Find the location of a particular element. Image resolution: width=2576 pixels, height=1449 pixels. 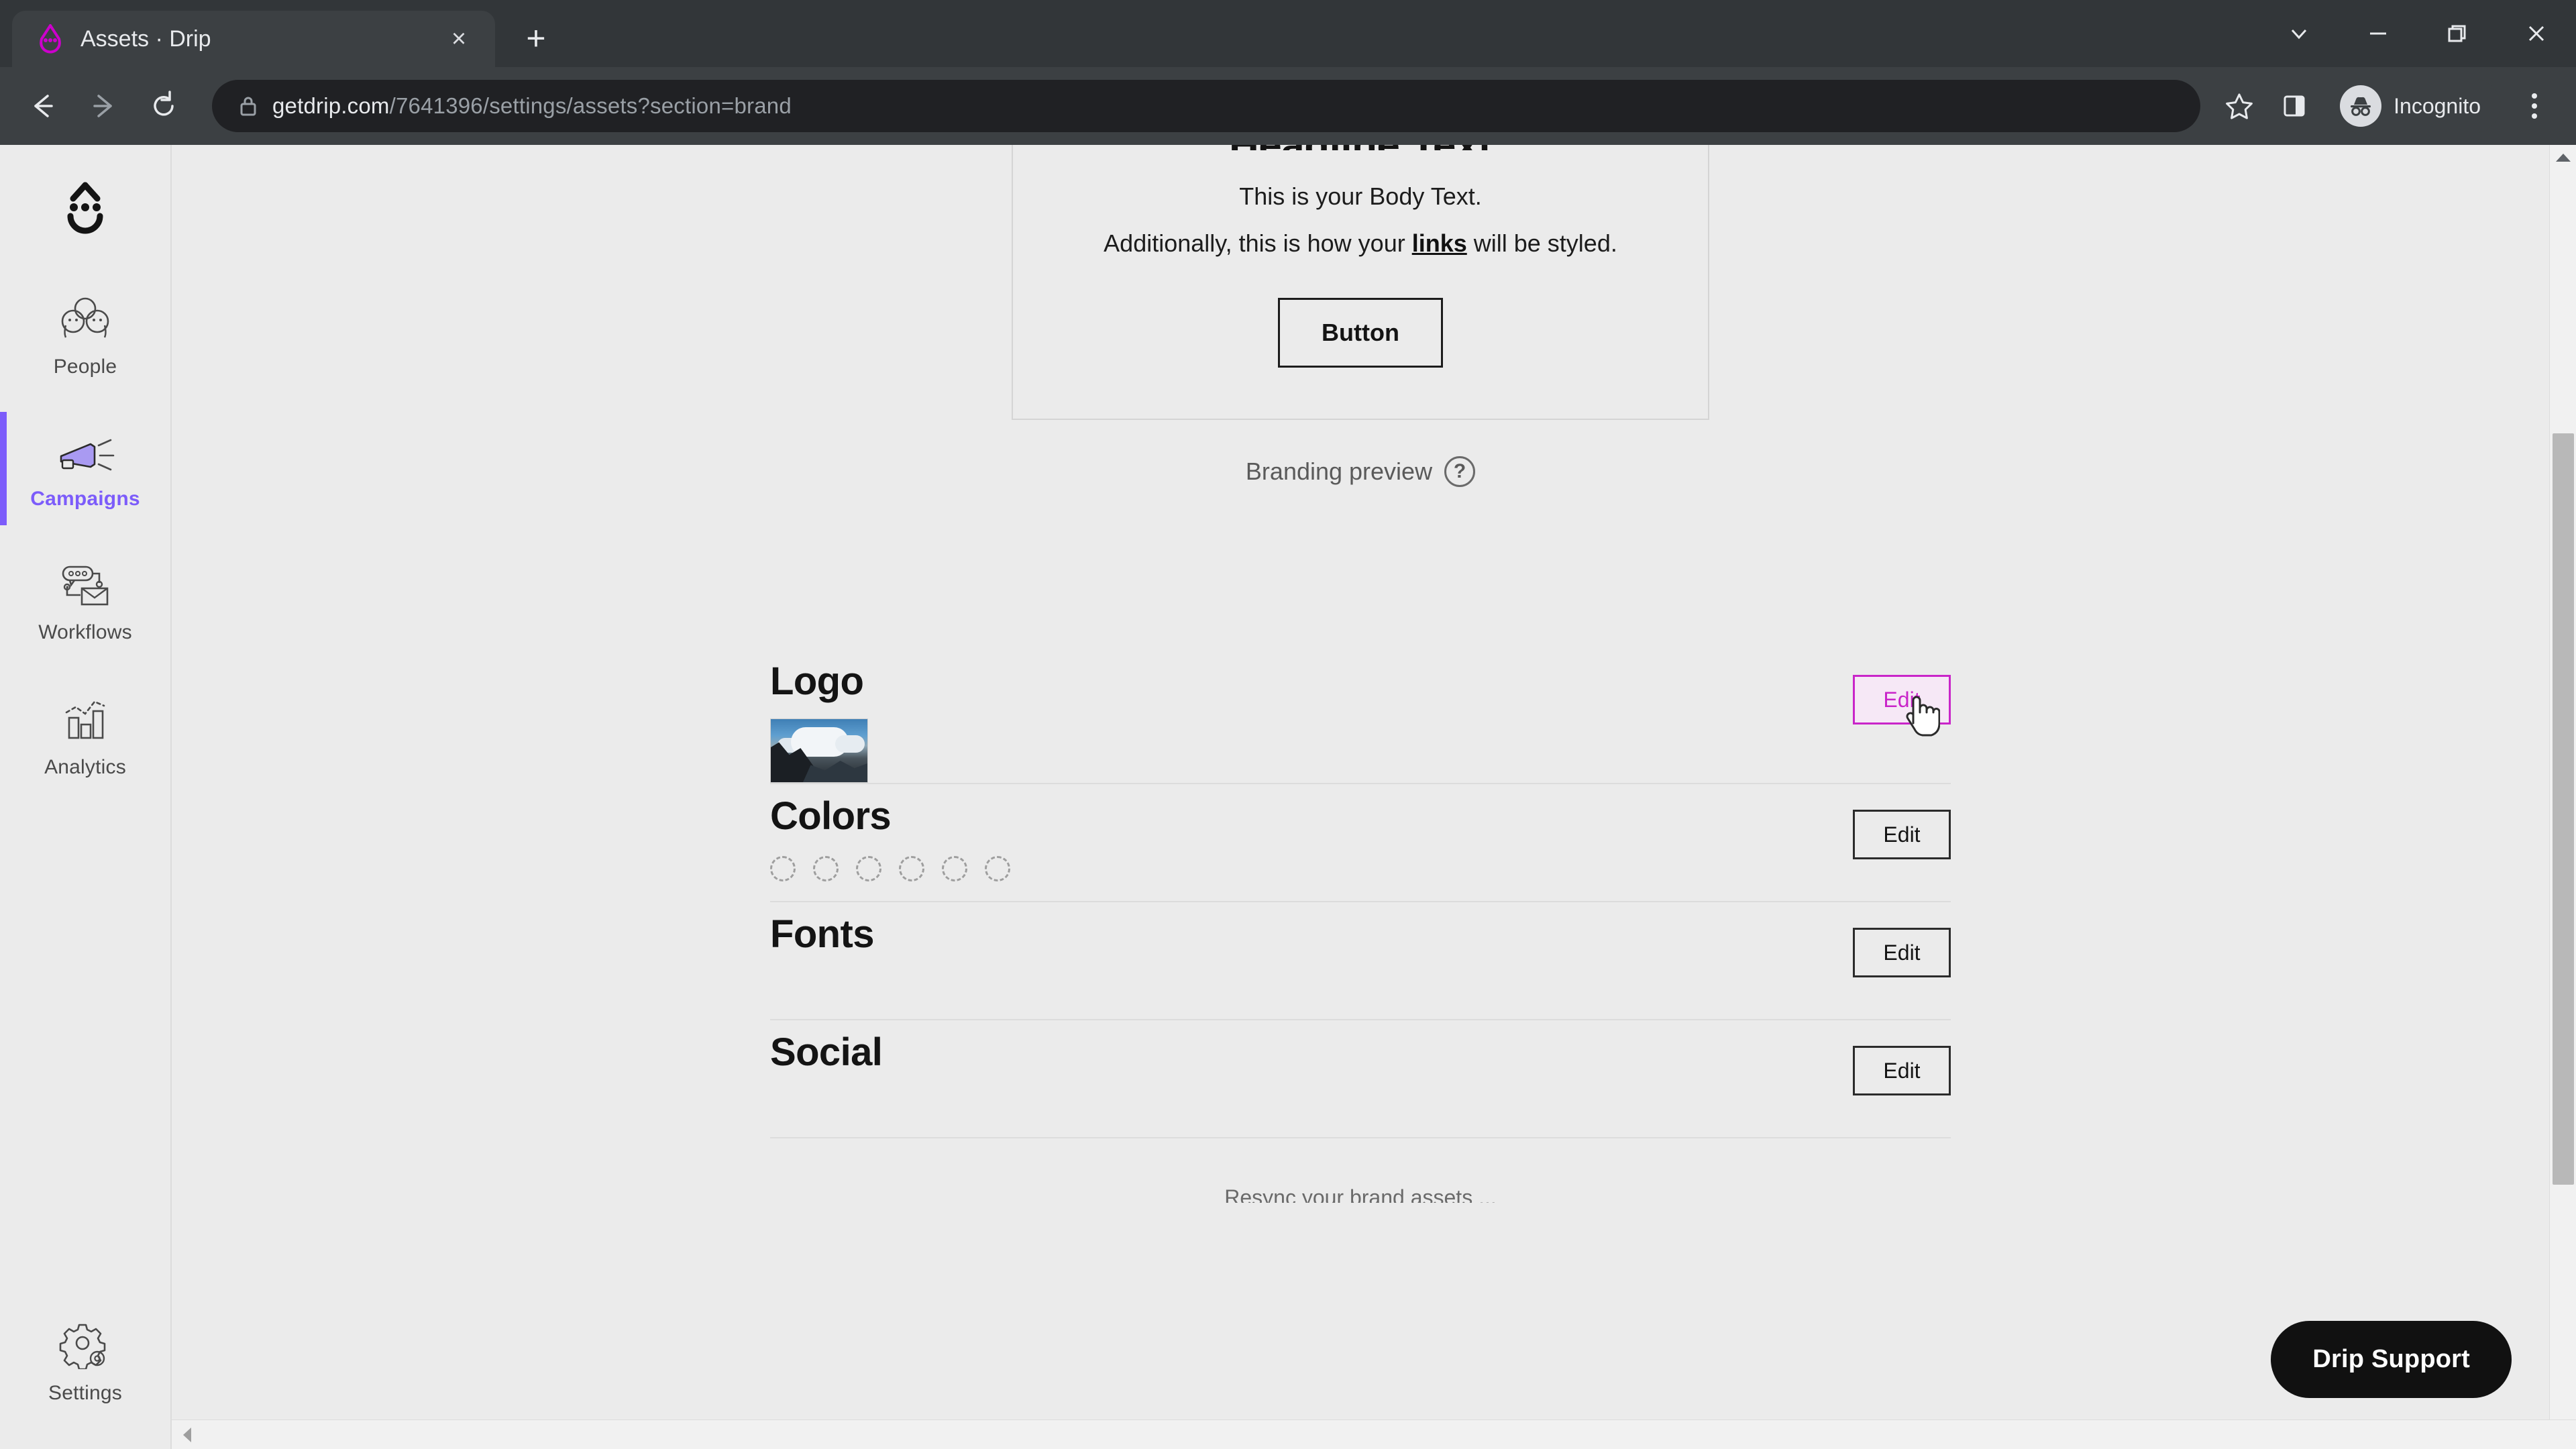

reload-icon is located at coordinates (164, 106).